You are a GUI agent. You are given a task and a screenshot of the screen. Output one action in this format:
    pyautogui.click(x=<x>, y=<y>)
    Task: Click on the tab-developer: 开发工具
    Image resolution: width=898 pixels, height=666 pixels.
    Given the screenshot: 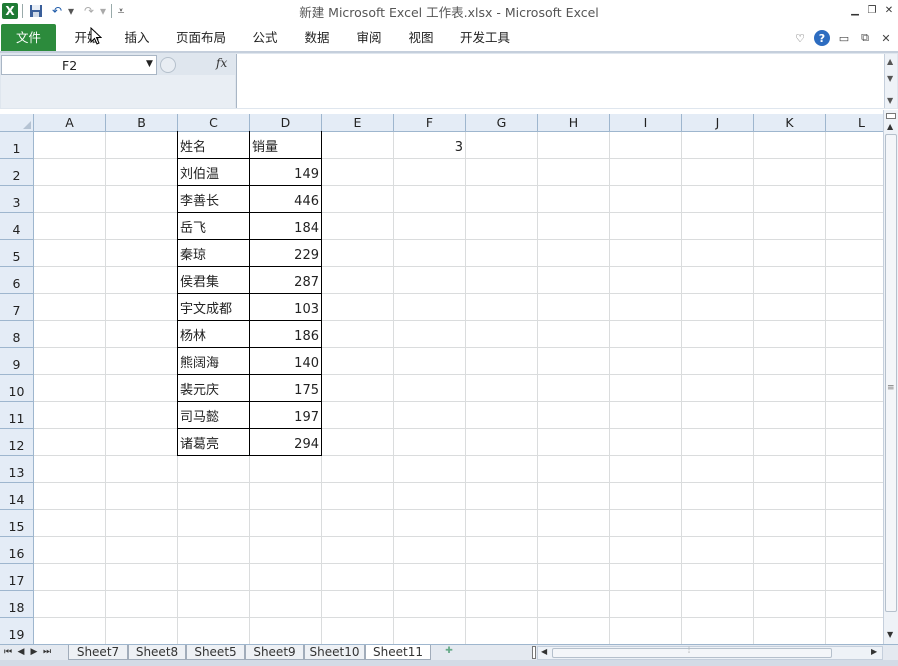 What is the action you would take?
    pyautogui.click(x=485, y=38)
    